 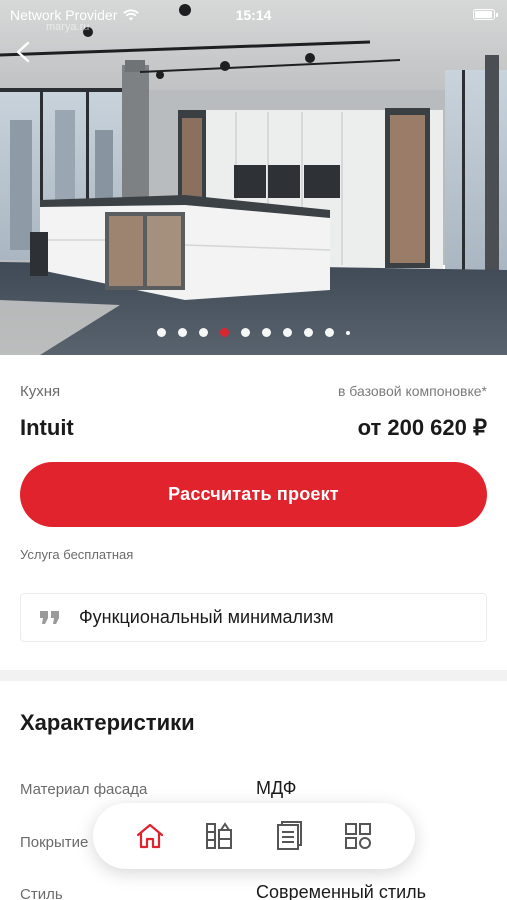 What do you see at coordinates (107, 722) in the screenshot?
I see `specs-title: Характеристики` at bounding box center [107, 722].